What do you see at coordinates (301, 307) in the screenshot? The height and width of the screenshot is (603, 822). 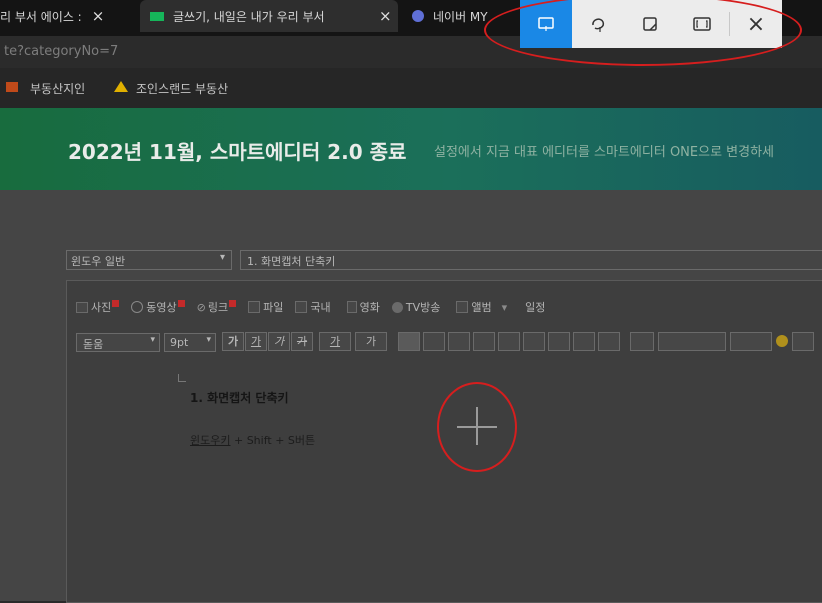 I see `map-icon` at bounding box center [301, 307].